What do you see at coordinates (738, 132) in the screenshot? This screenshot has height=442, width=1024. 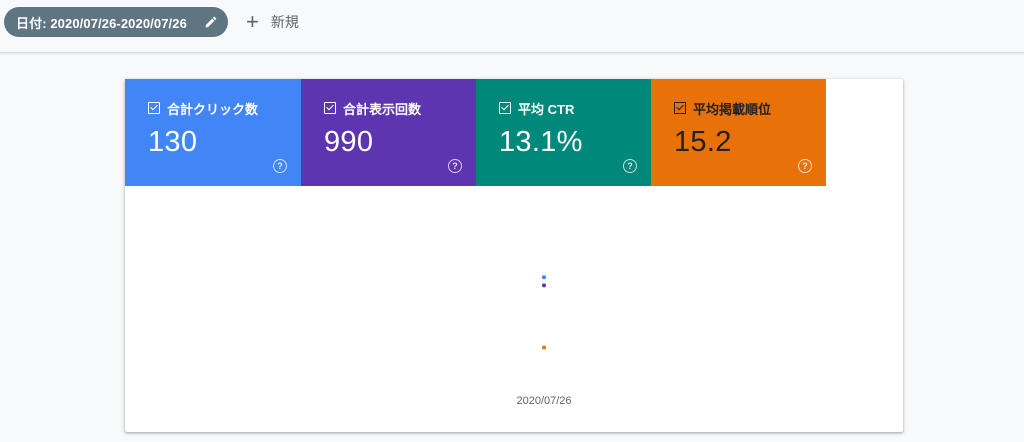 I see `metric-average-position: 平均掲載順位 15.2 ?` at bounding box center [738, 132].